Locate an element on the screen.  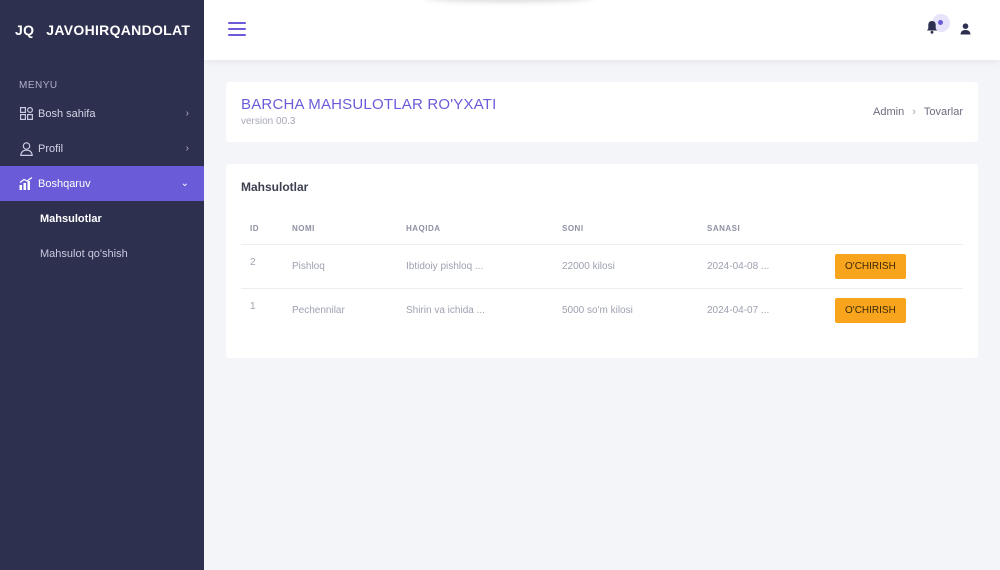
column-header-sanasi: SANASI is located at coordinates (762, 229).